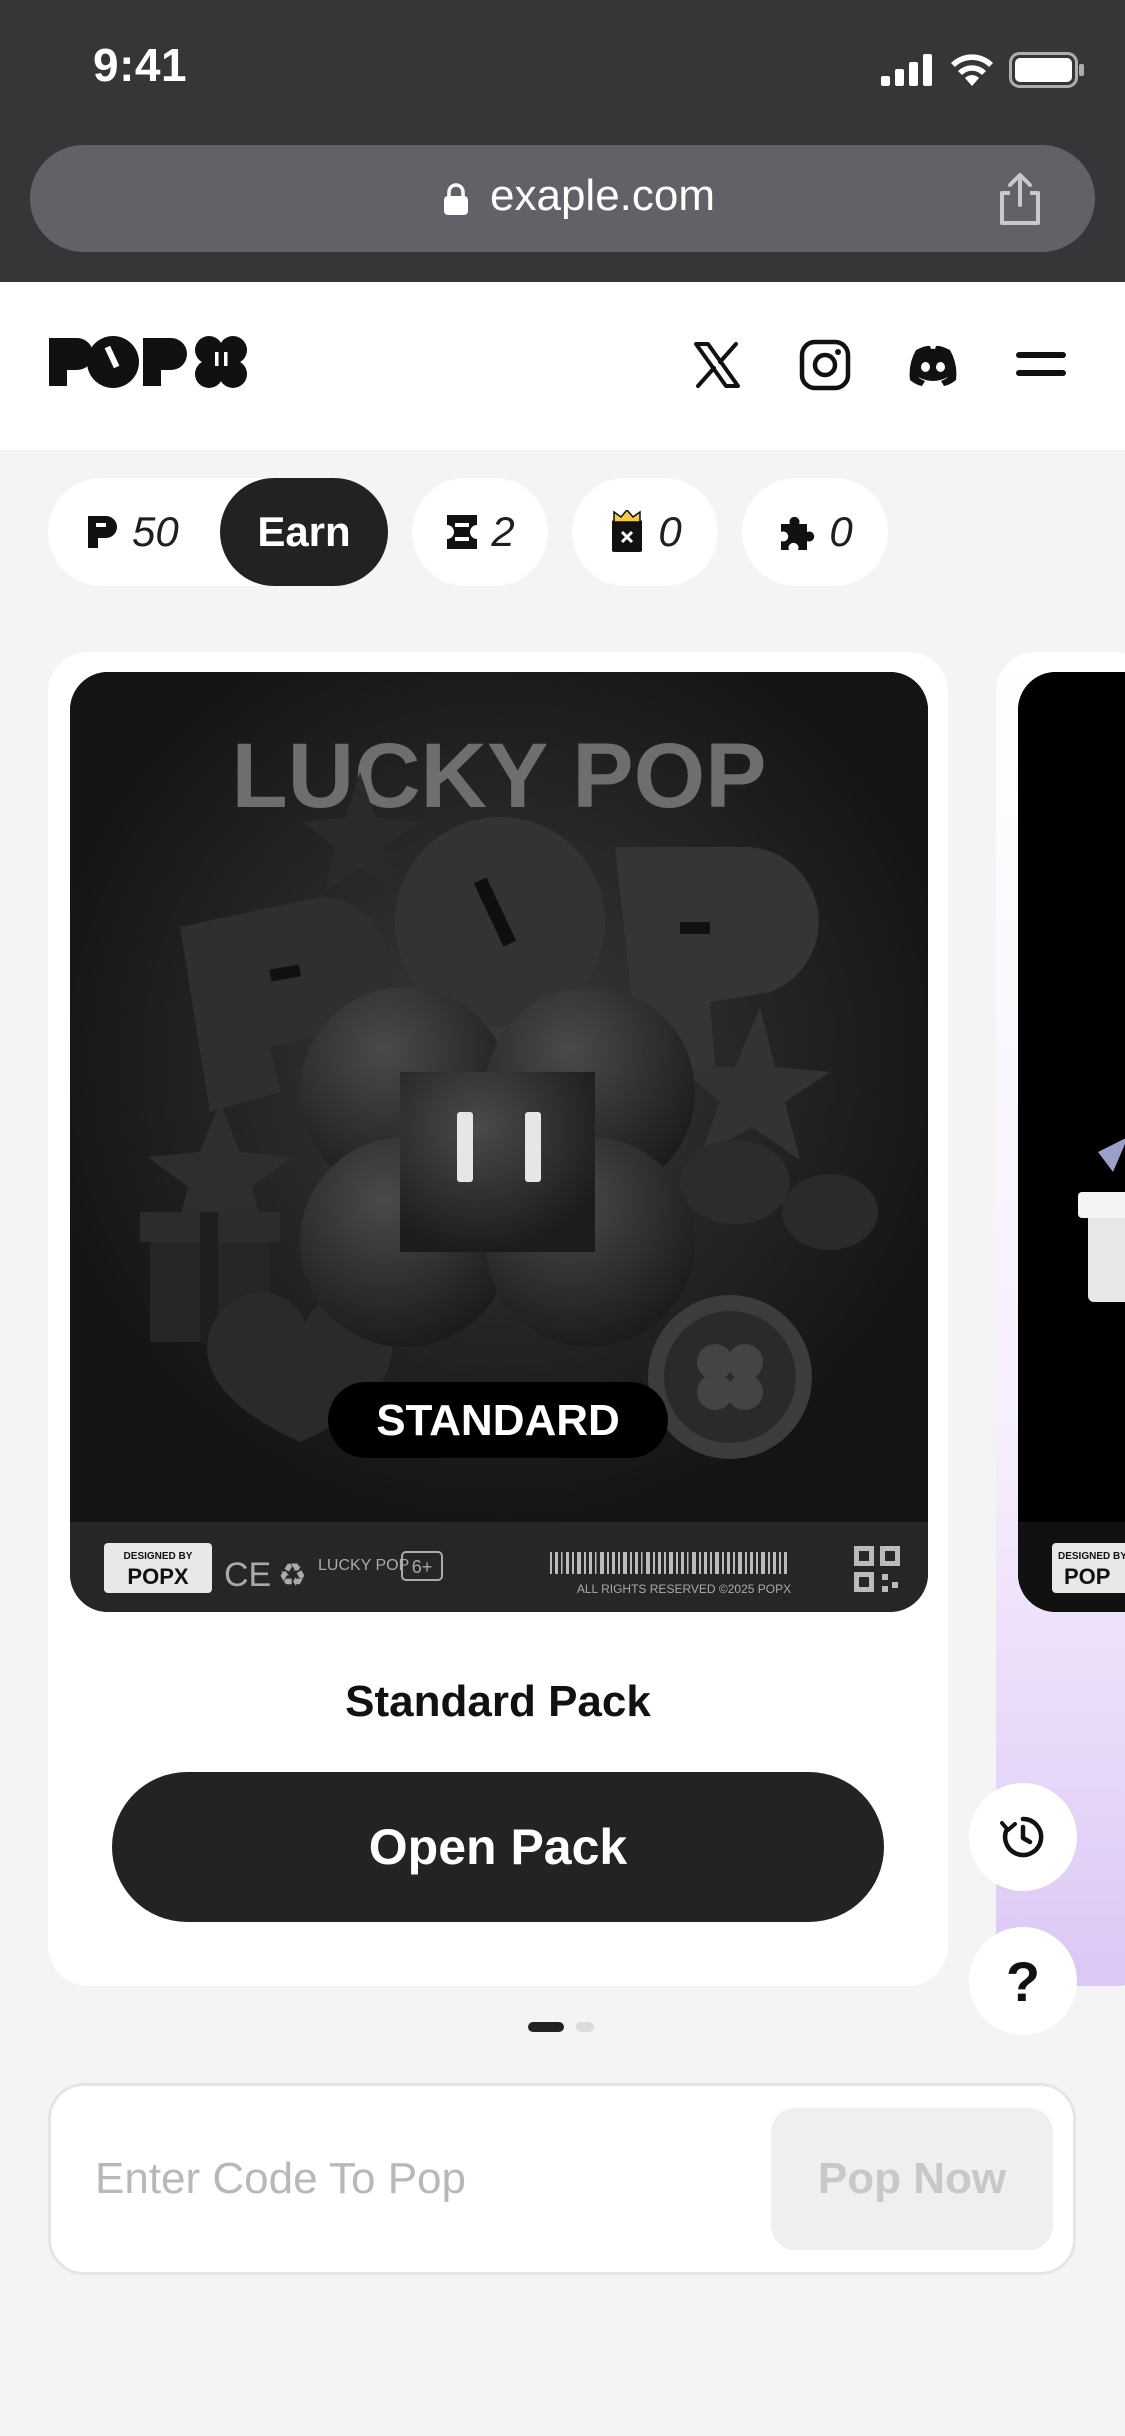 The height and width of the screenshot is (2436, 1125). Describe the element at coordinates (730, 1377) in the screenshot. I see `coin-shape` at that location.